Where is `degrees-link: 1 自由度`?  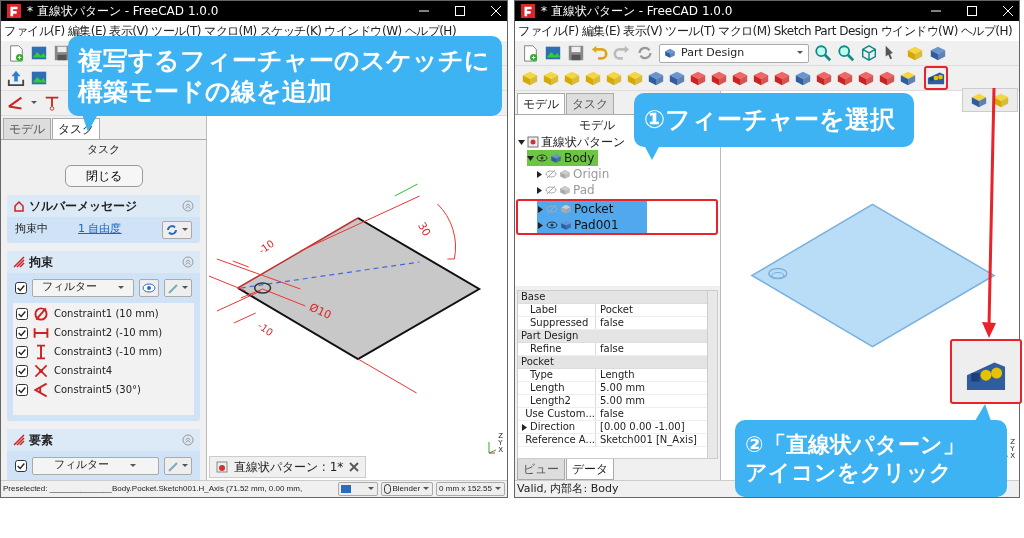 degrees-link: 1 自由度 is located at coordinates (100, 229).